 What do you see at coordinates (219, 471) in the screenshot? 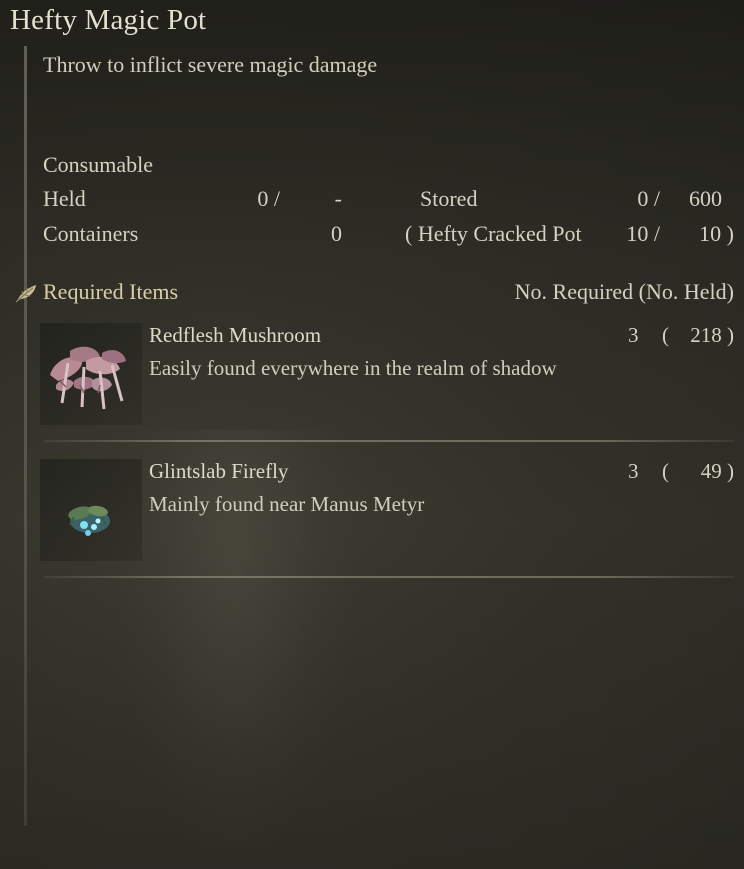
I see `item-name: Glintslab Firefly` at bounding box center [219, 471].